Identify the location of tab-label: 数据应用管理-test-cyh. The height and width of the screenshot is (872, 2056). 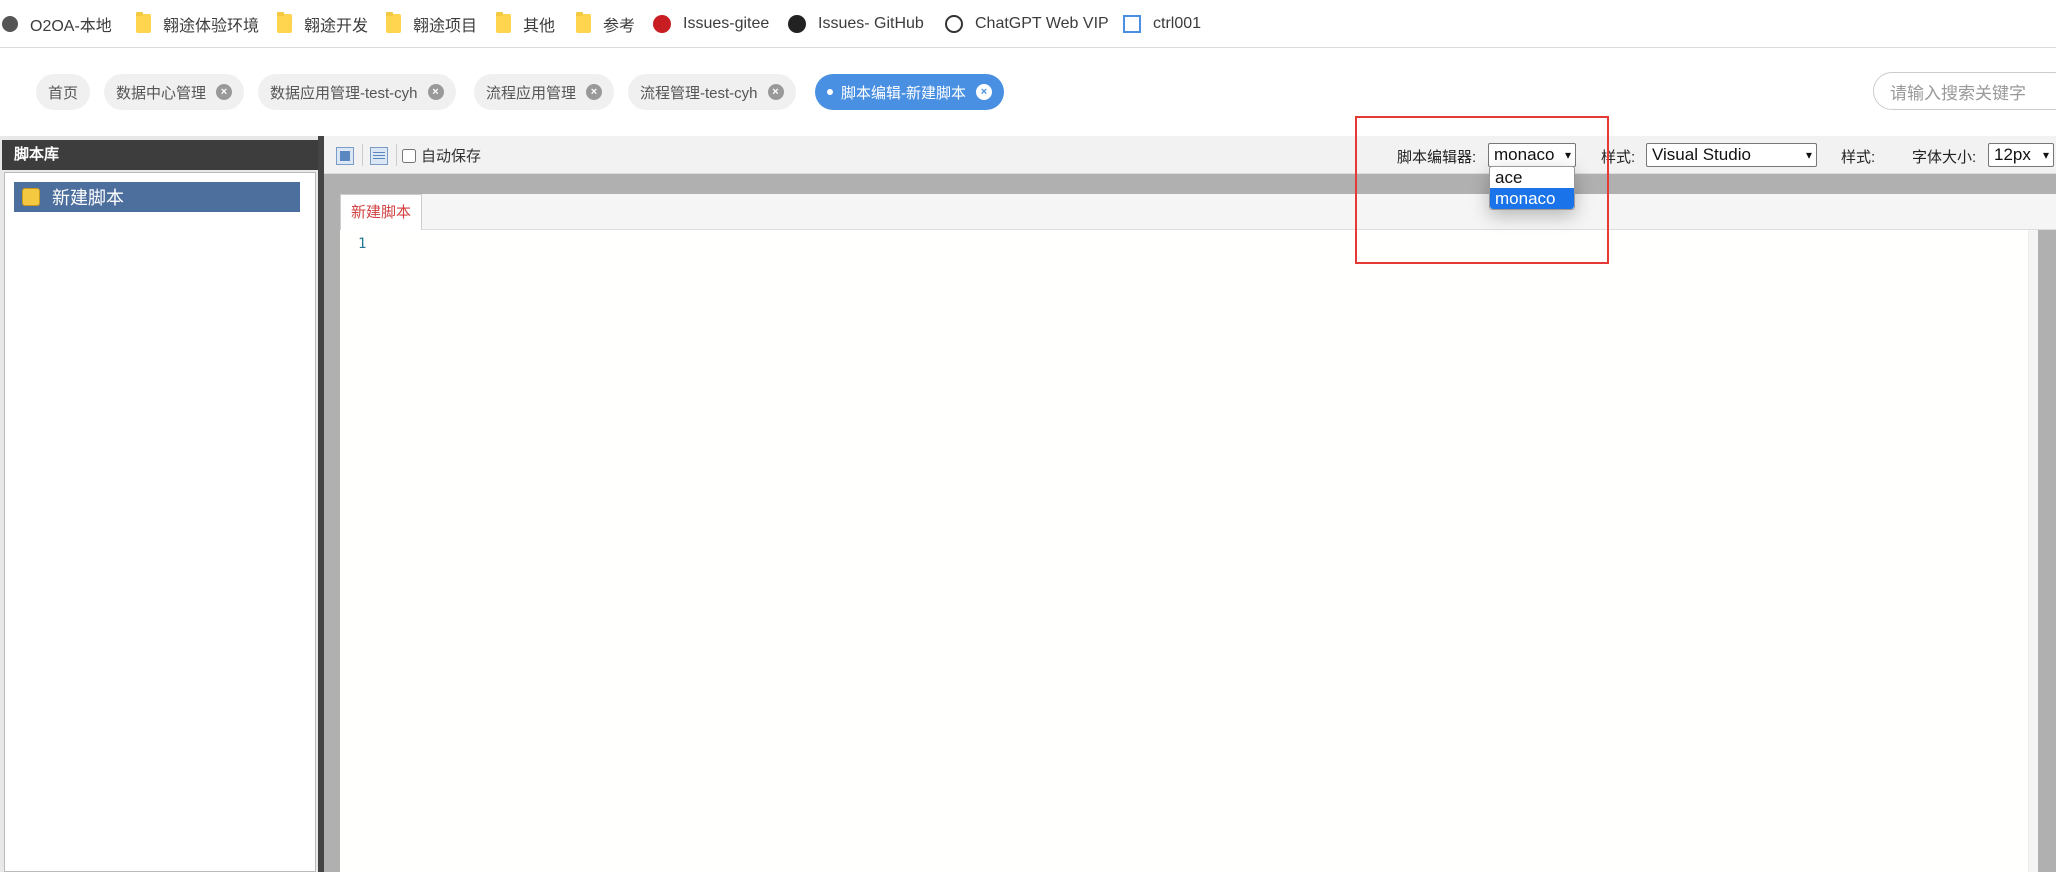
(344, 93).